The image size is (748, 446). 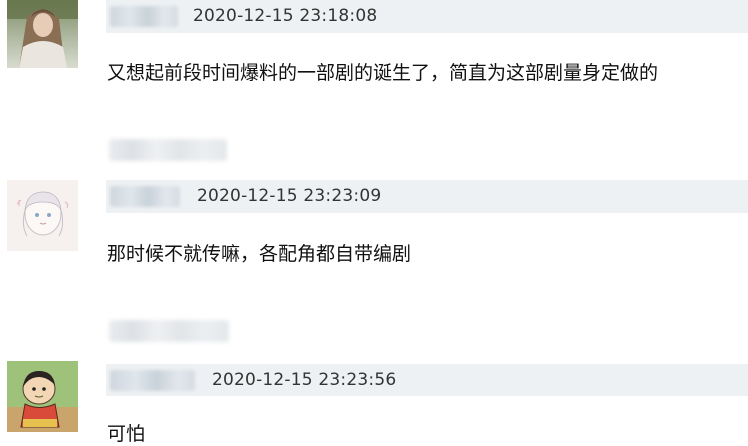 I want to click on anime-sketch-avatar, so click(x=42, y=215).